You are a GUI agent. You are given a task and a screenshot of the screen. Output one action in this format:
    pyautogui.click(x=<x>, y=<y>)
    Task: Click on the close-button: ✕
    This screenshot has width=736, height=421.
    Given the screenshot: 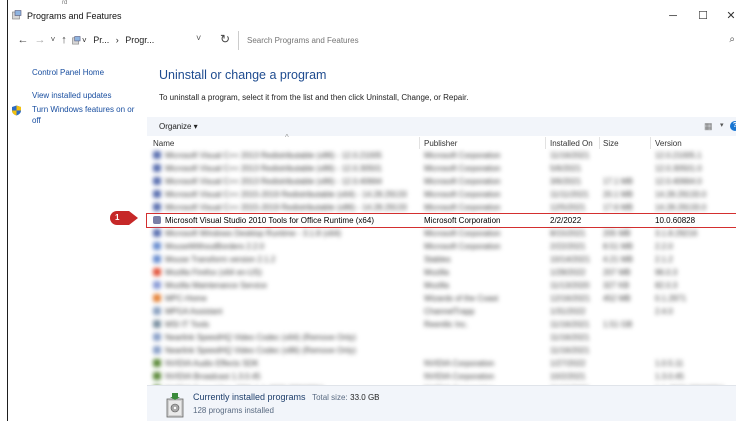 What is the action you would take?
    pyautogui.click(x=730, y=16)
    